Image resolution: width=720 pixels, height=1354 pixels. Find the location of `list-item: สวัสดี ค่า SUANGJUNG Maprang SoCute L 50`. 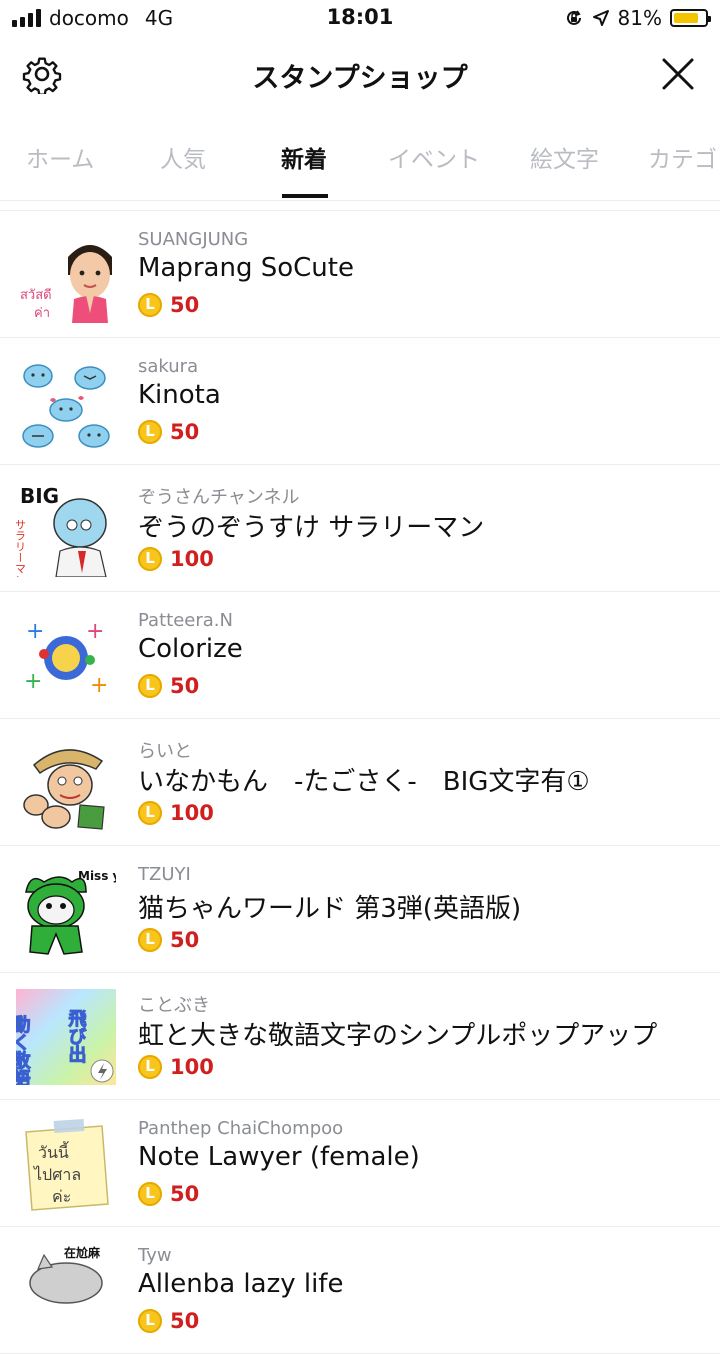

list-item: สวัสดี ค่า SUANGJUNG Maprang SoCute L 50 is located at coordinates (360, 274).